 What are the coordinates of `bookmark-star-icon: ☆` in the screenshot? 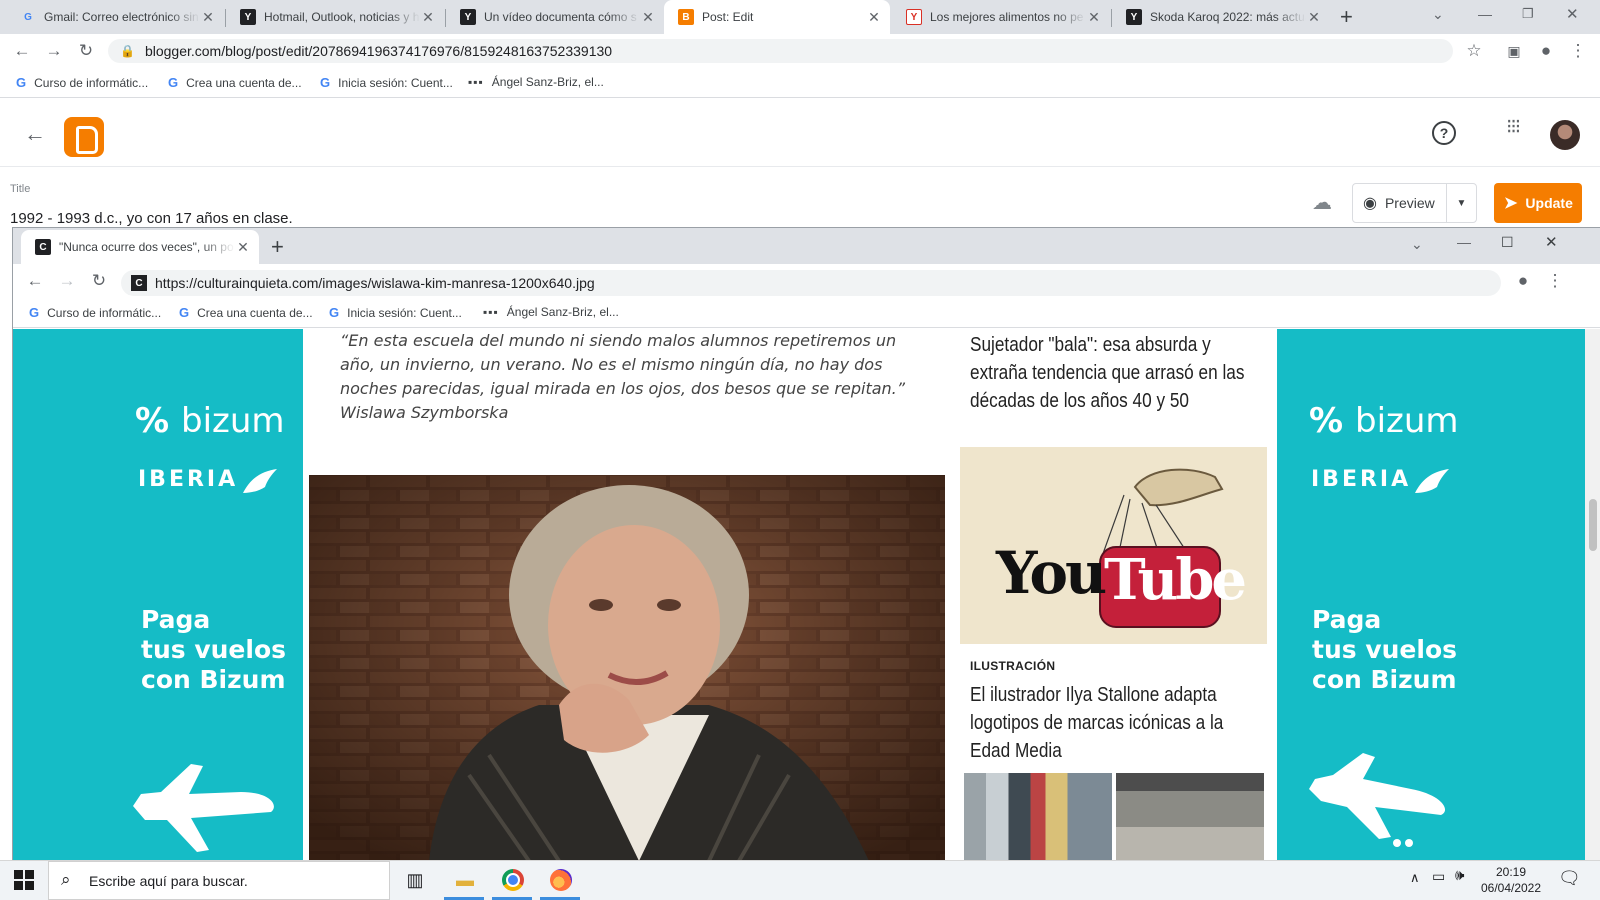 It's located at (1474, 51).